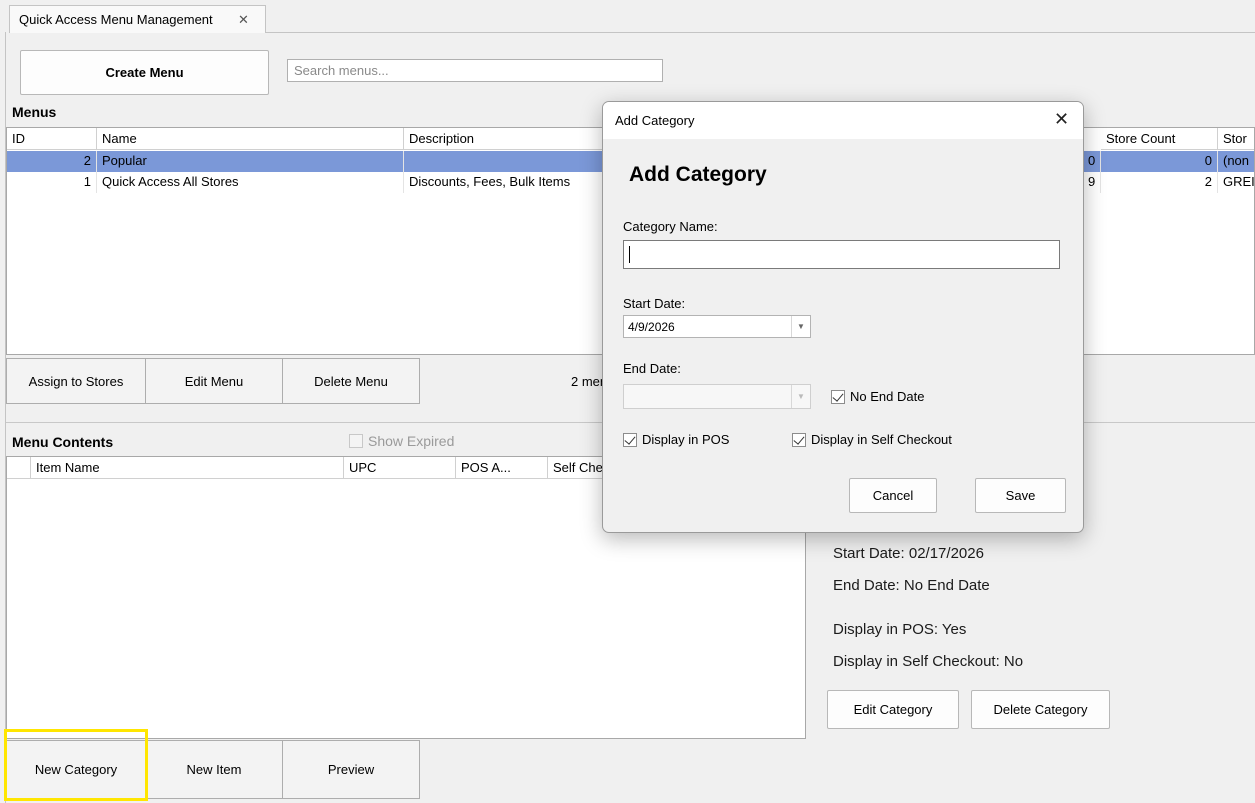  I want to click on col-header-stores: Stor, so click(1236, 139).